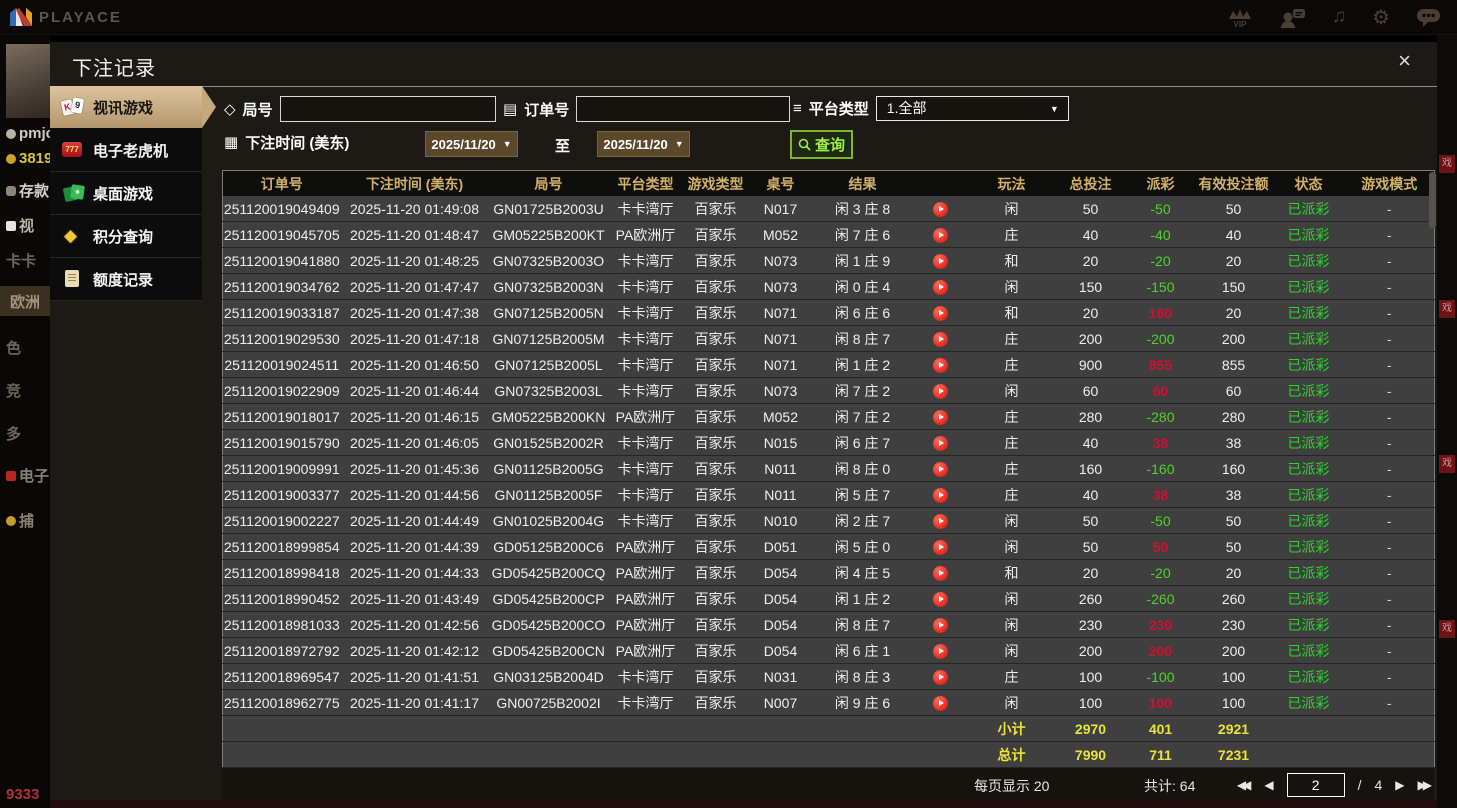  What do you see at coordinates (1233, 286) in the screenshot?
I see `cell-valid: 150` at bounding box center [1233, 286].